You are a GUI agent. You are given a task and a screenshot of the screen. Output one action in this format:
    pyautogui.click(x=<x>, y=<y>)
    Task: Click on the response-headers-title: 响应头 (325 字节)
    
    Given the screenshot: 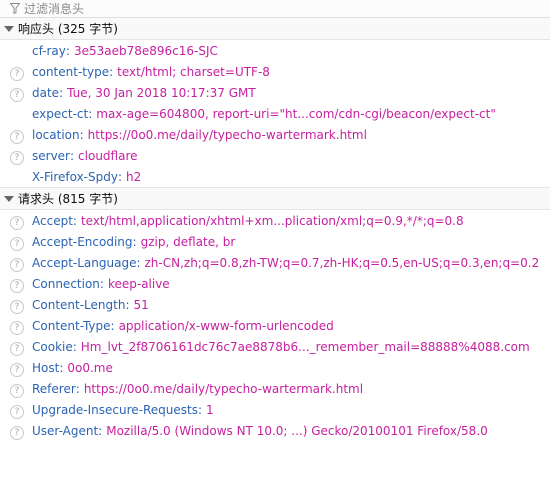 What is the action you would take?
    pyautogui.click(x=68, y=29)
    